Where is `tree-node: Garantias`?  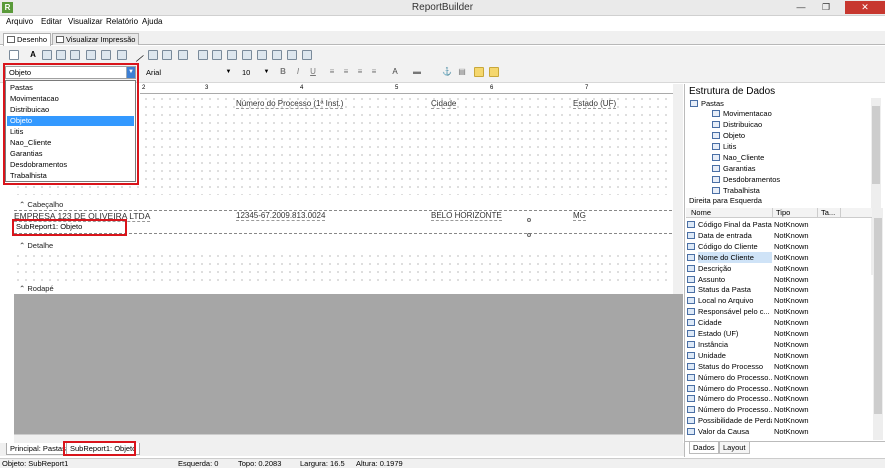
tree-node: Garantias is located at coordinates (734, 168).